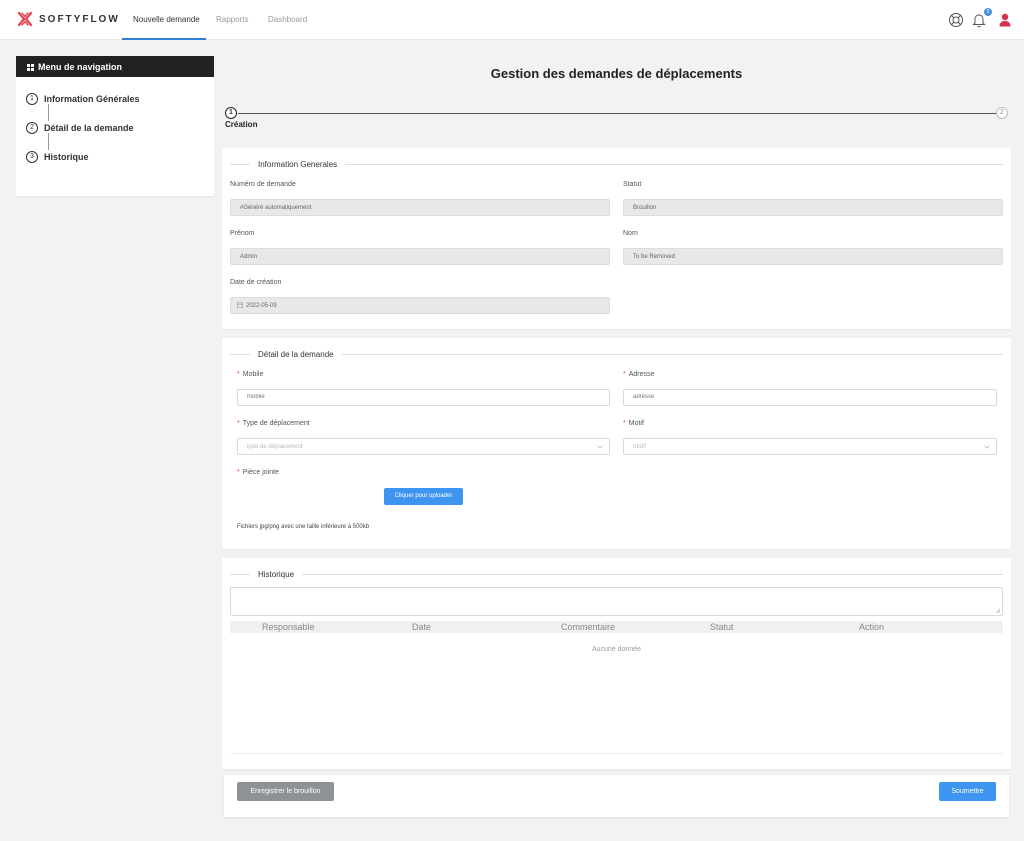 The height and width of the screenshot is (841, 1024). Describe the element at coordinates (810, 446) in the screenshot. I see `motif-select: motif` at that location.